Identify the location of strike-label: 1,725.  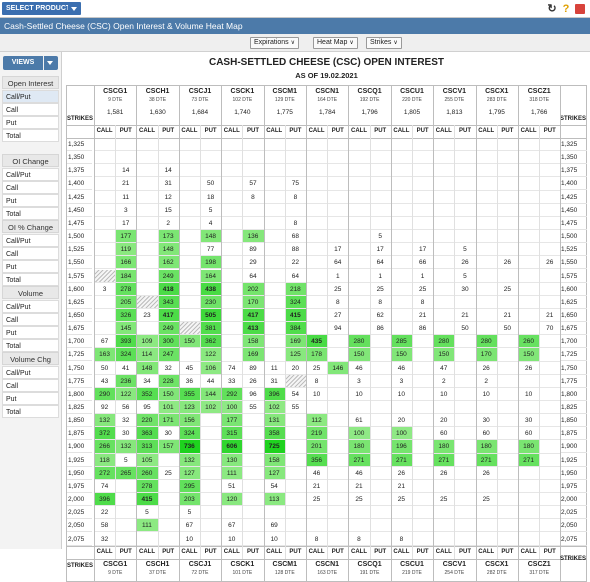
(79, 355).